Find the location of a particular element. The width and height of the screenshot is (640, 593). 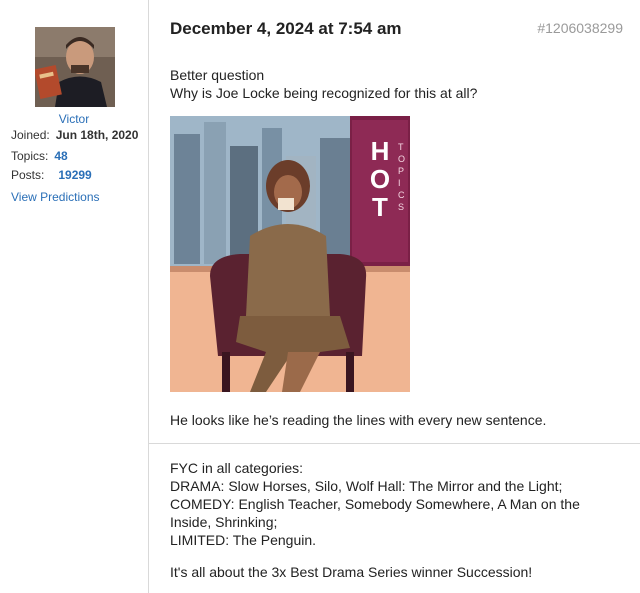

avatar-image is located at coordinates (75, 67).